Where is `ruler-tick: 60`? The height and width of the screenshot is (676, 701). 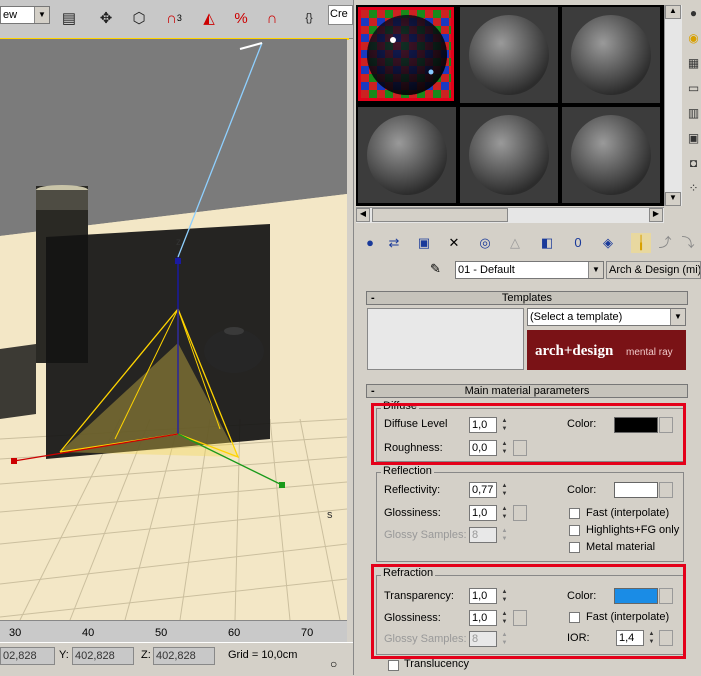 ruler-tick: 60 is located at coordinates (234, 633).